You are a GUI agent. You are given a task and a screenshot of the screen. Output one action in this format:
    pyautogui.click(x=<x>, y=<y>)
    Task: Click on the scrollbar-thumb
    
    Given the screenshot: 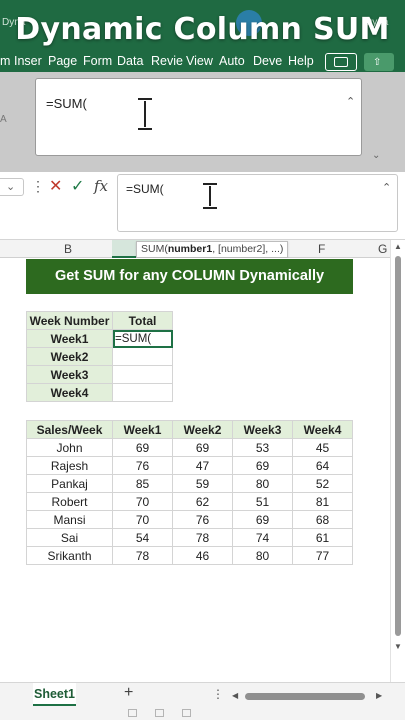 What is the action you would take?
    pyautogui.click(x=398, y=446)
    